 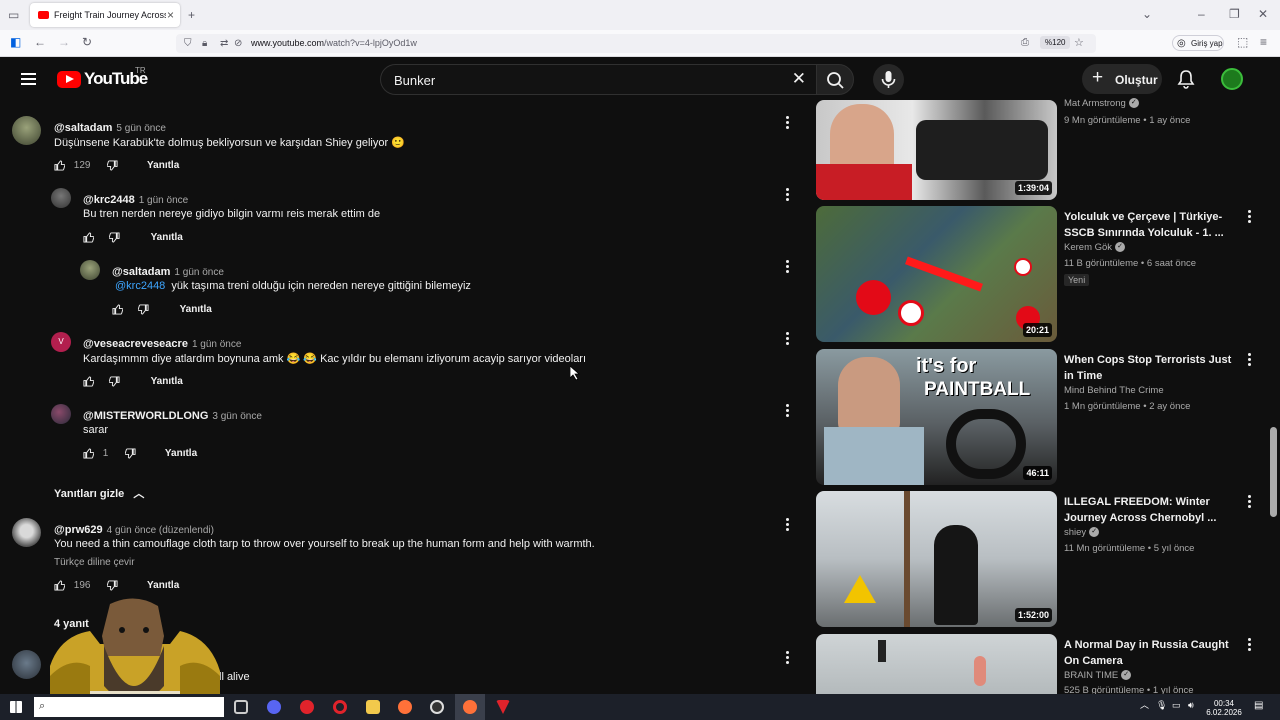 What do you see at coordinates (437, 707) in the screenshot?
I see `steam-icon` at bounding box center [437, 707].